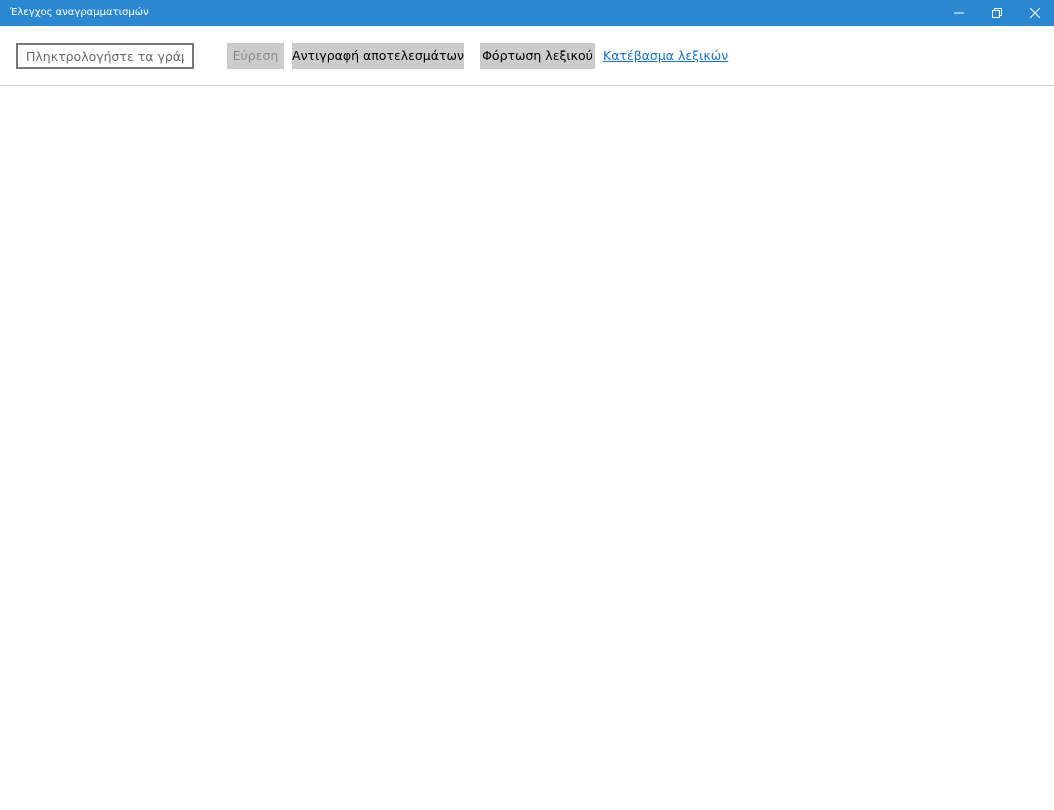 This screenshot has height=810, width=1054. I want to click on restore-icon, so click(997, 13).